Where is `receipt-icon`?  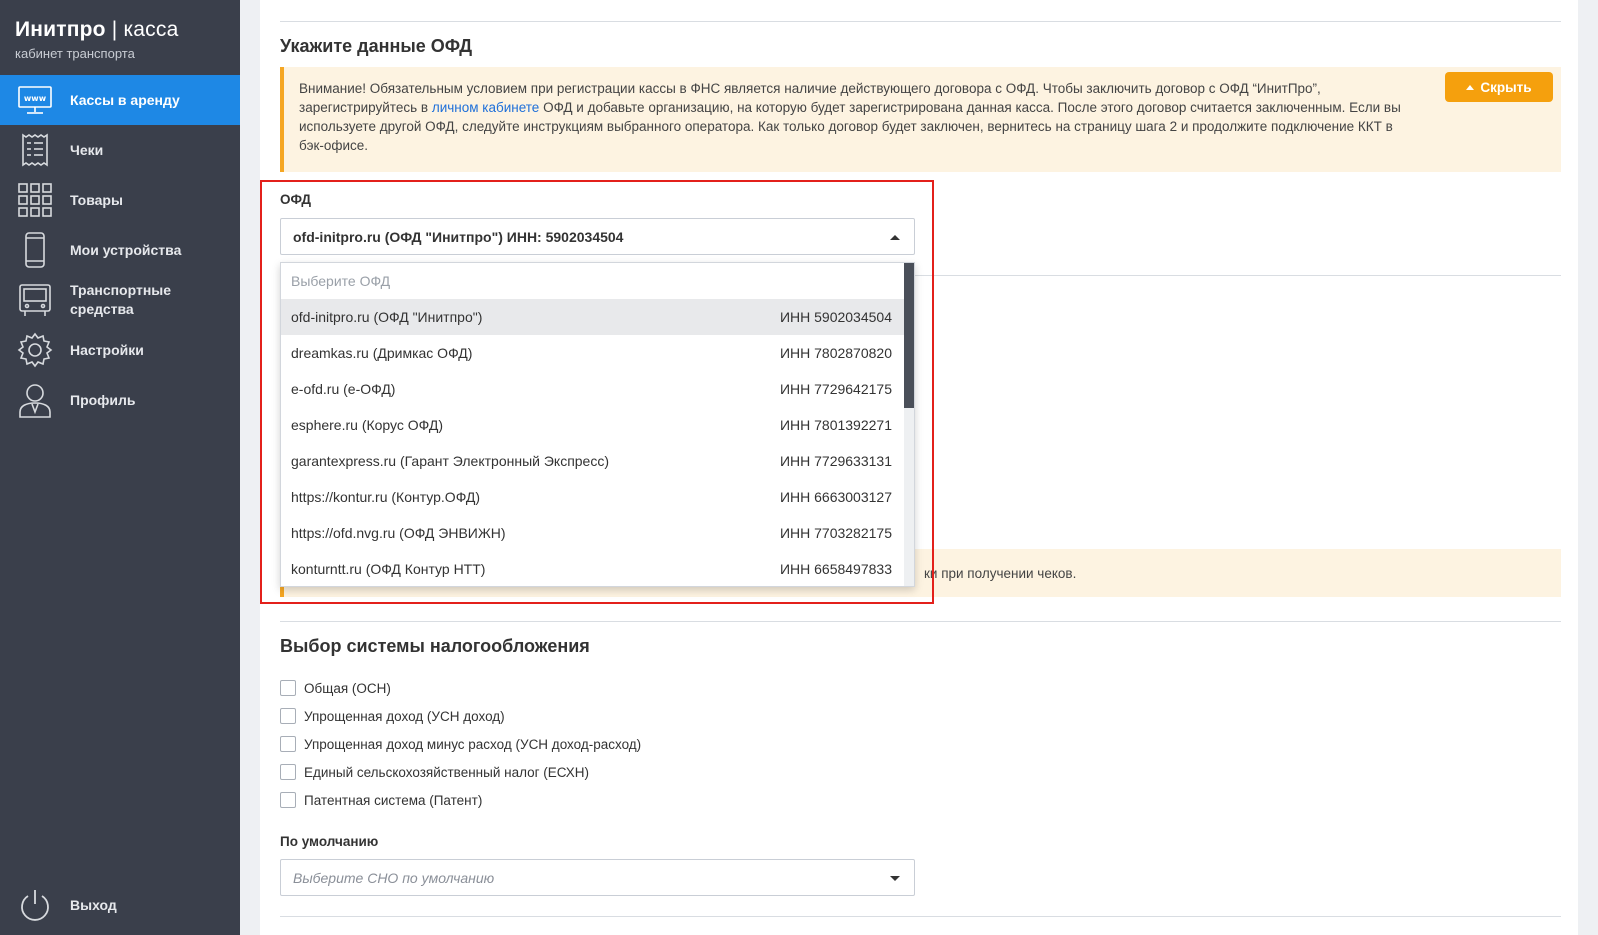 receipt-icon is located at coordinates (35, 150).